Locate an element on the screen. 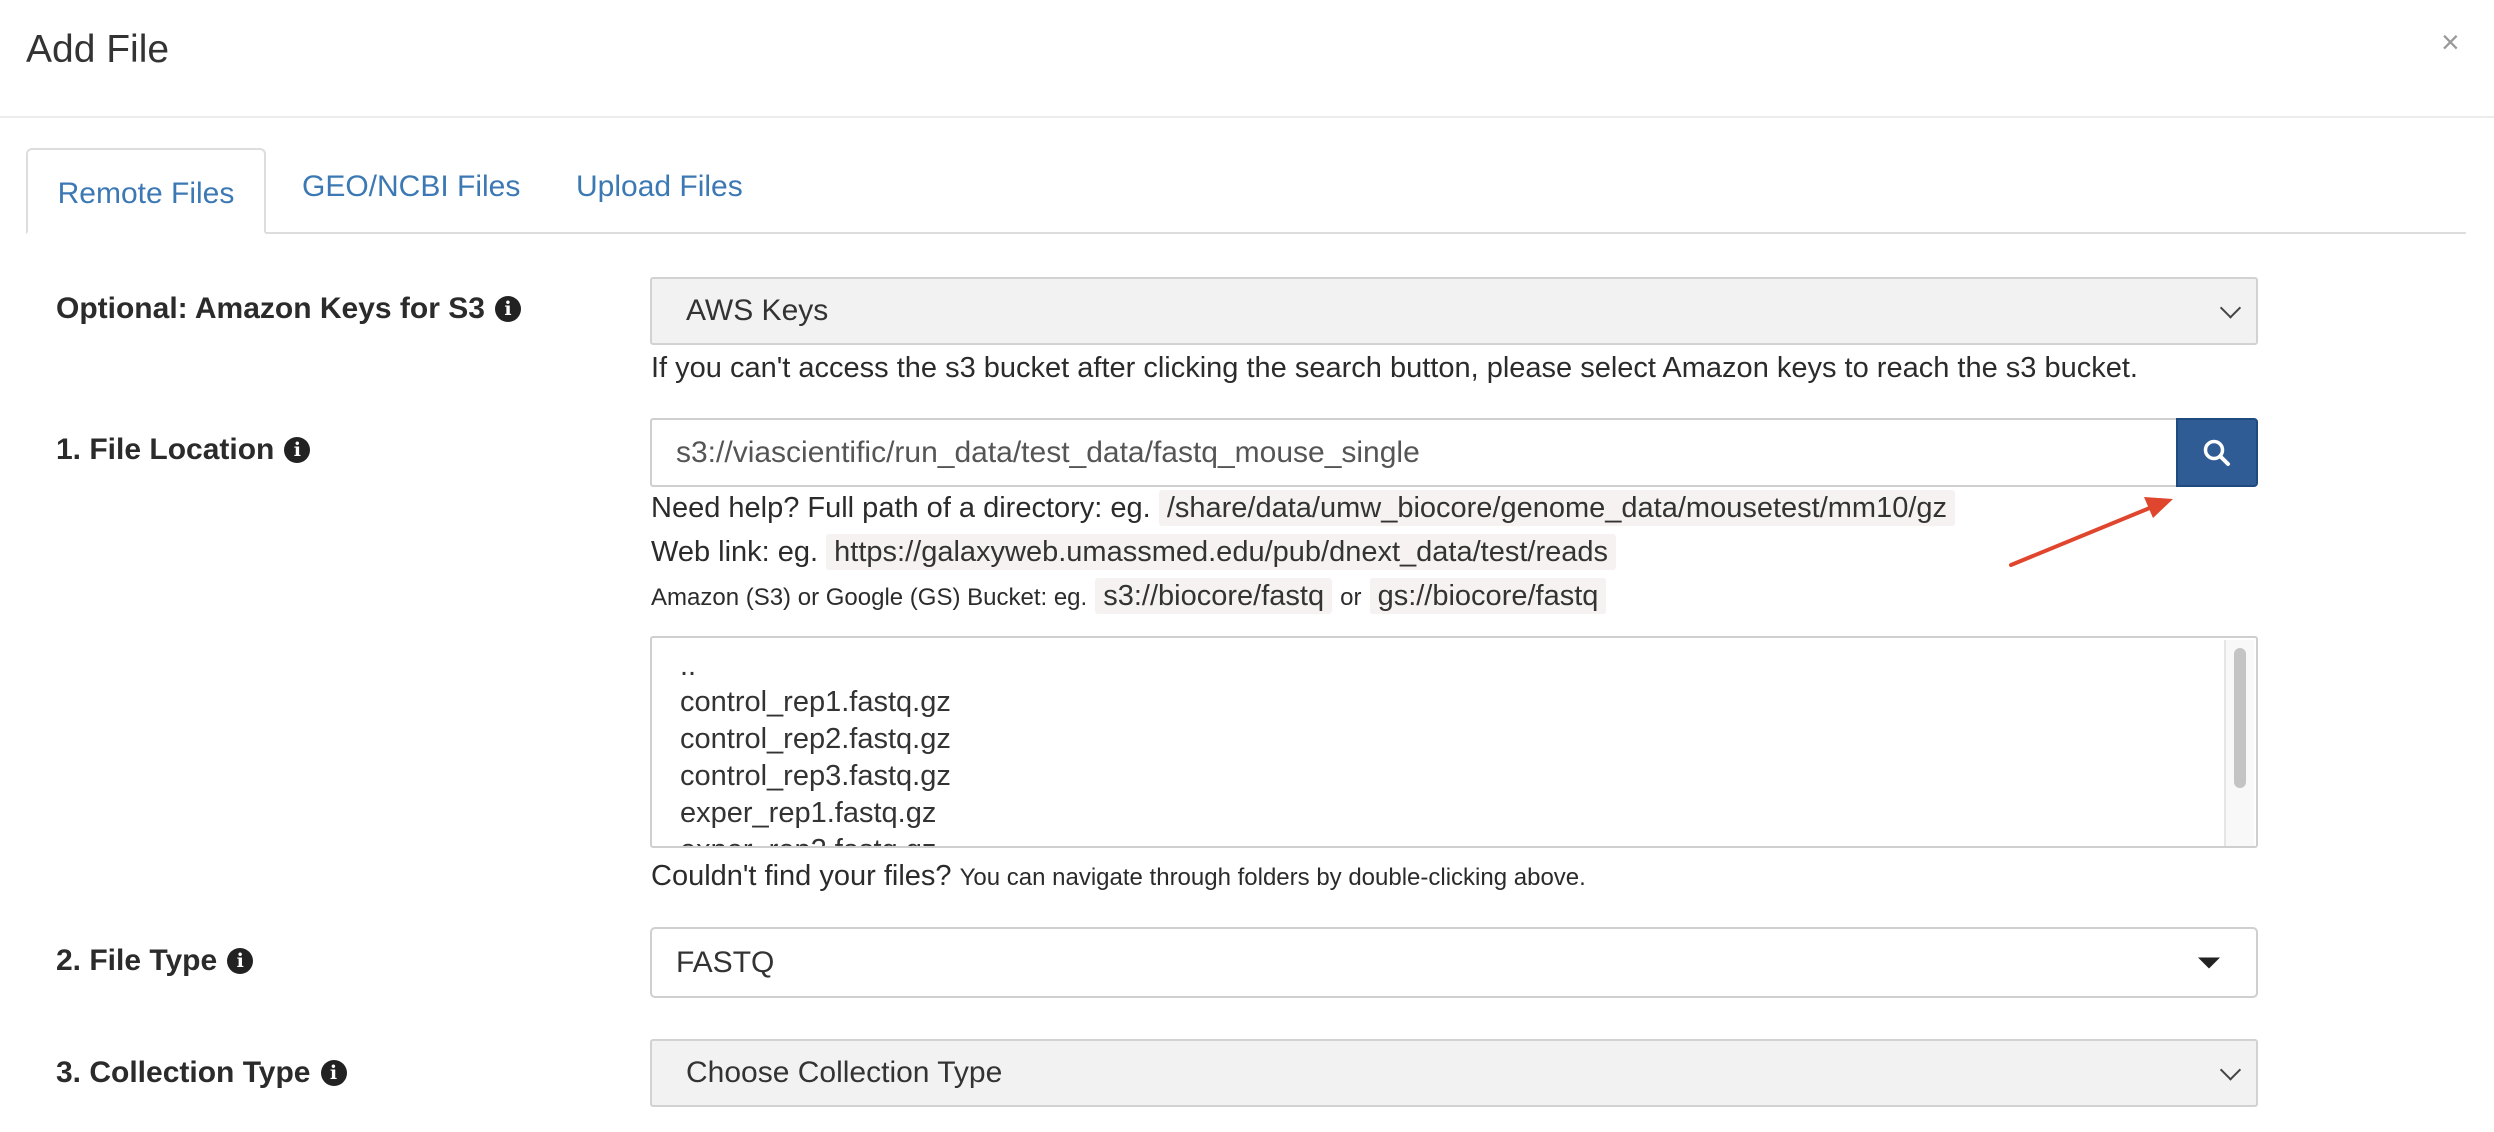  amazon-keys-selected: AWS Keys is located at coordinates (757, 310).